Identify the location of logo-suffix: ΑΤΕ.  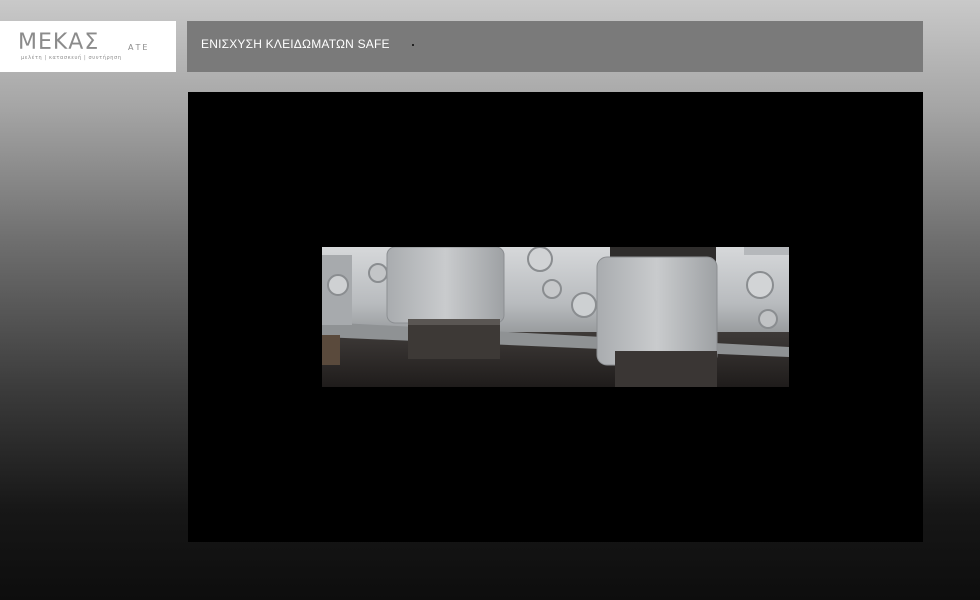
(139, 47).